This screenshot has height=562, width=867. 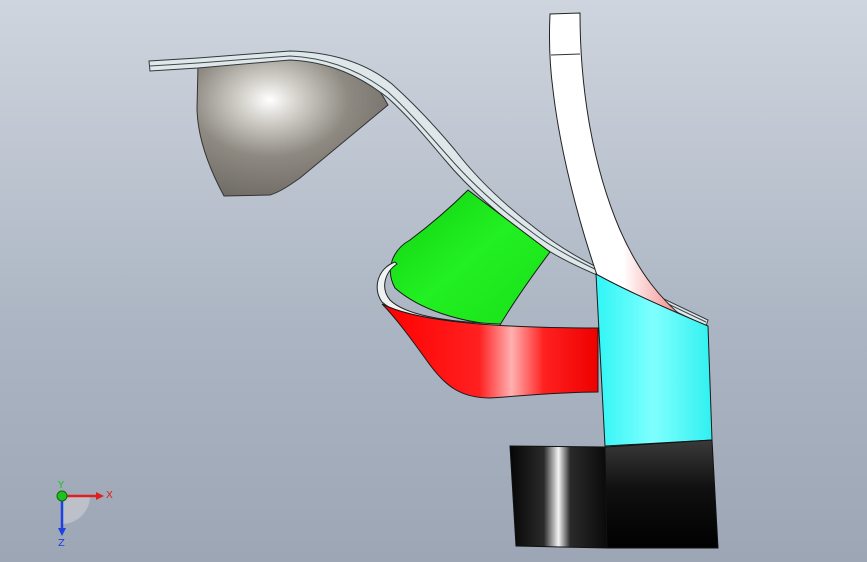 I want to click on z-axis-head, so click(x=62, y=532).